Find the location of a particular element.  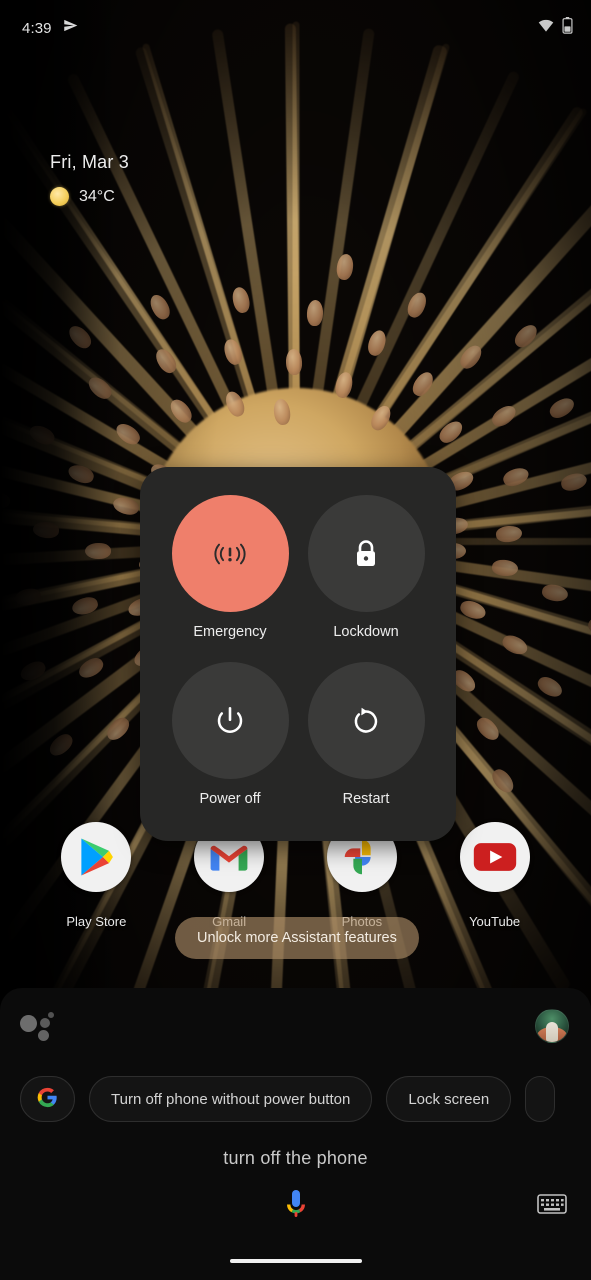

send-icon is located at coordinates (70, 28).